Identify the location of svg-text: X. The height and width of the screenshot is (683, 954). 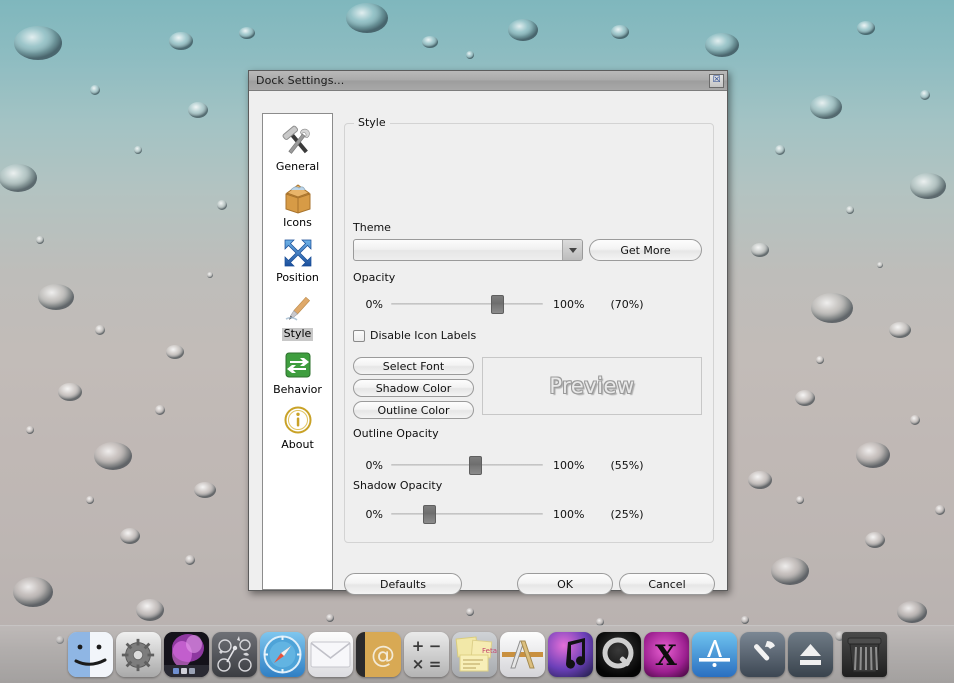
(666, 655).